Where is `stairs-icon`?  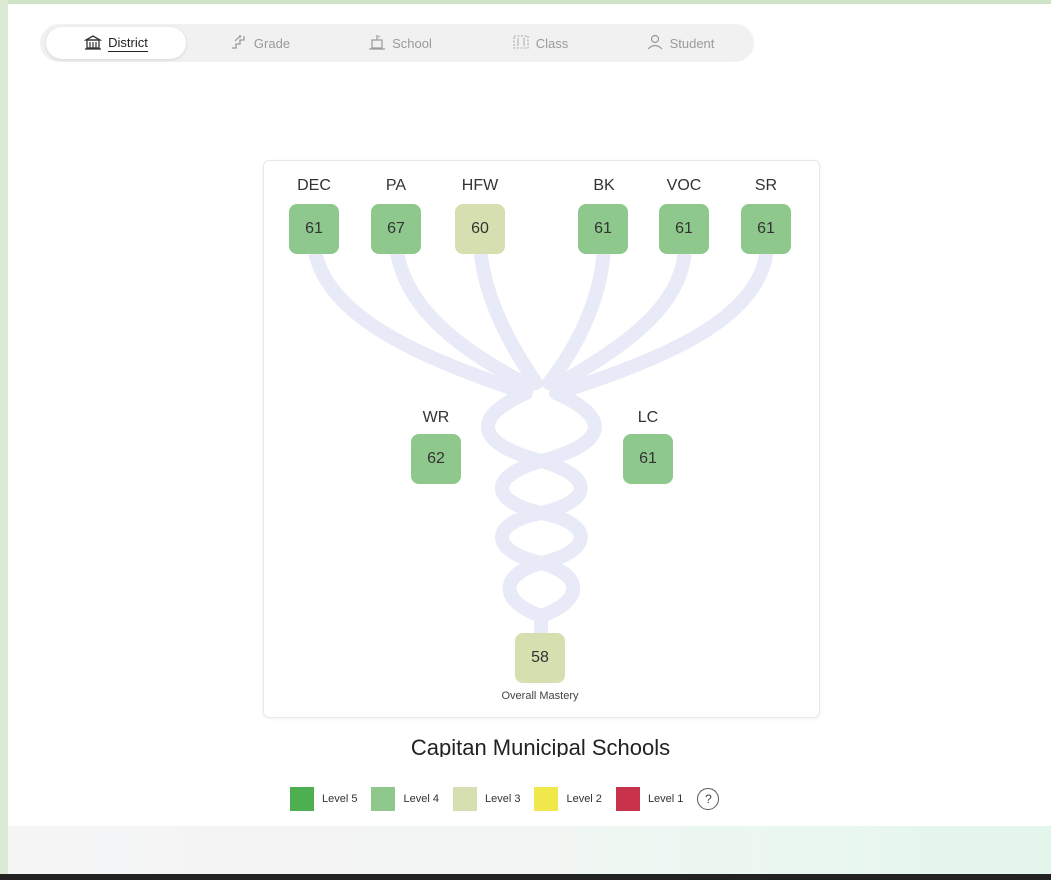
stairs-icon is located at coordinates (239, 43).